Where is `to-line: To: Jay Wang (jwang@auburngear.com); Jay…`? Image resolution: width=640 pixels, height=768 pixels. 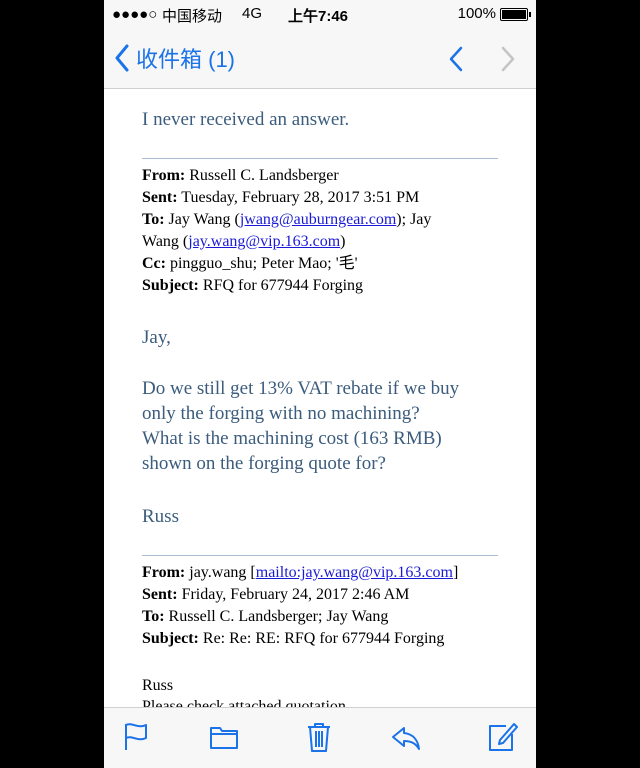 to-line: To: Jay Wang (jwang@auburngear.com); Jay… is located at coordinates (287, 230).